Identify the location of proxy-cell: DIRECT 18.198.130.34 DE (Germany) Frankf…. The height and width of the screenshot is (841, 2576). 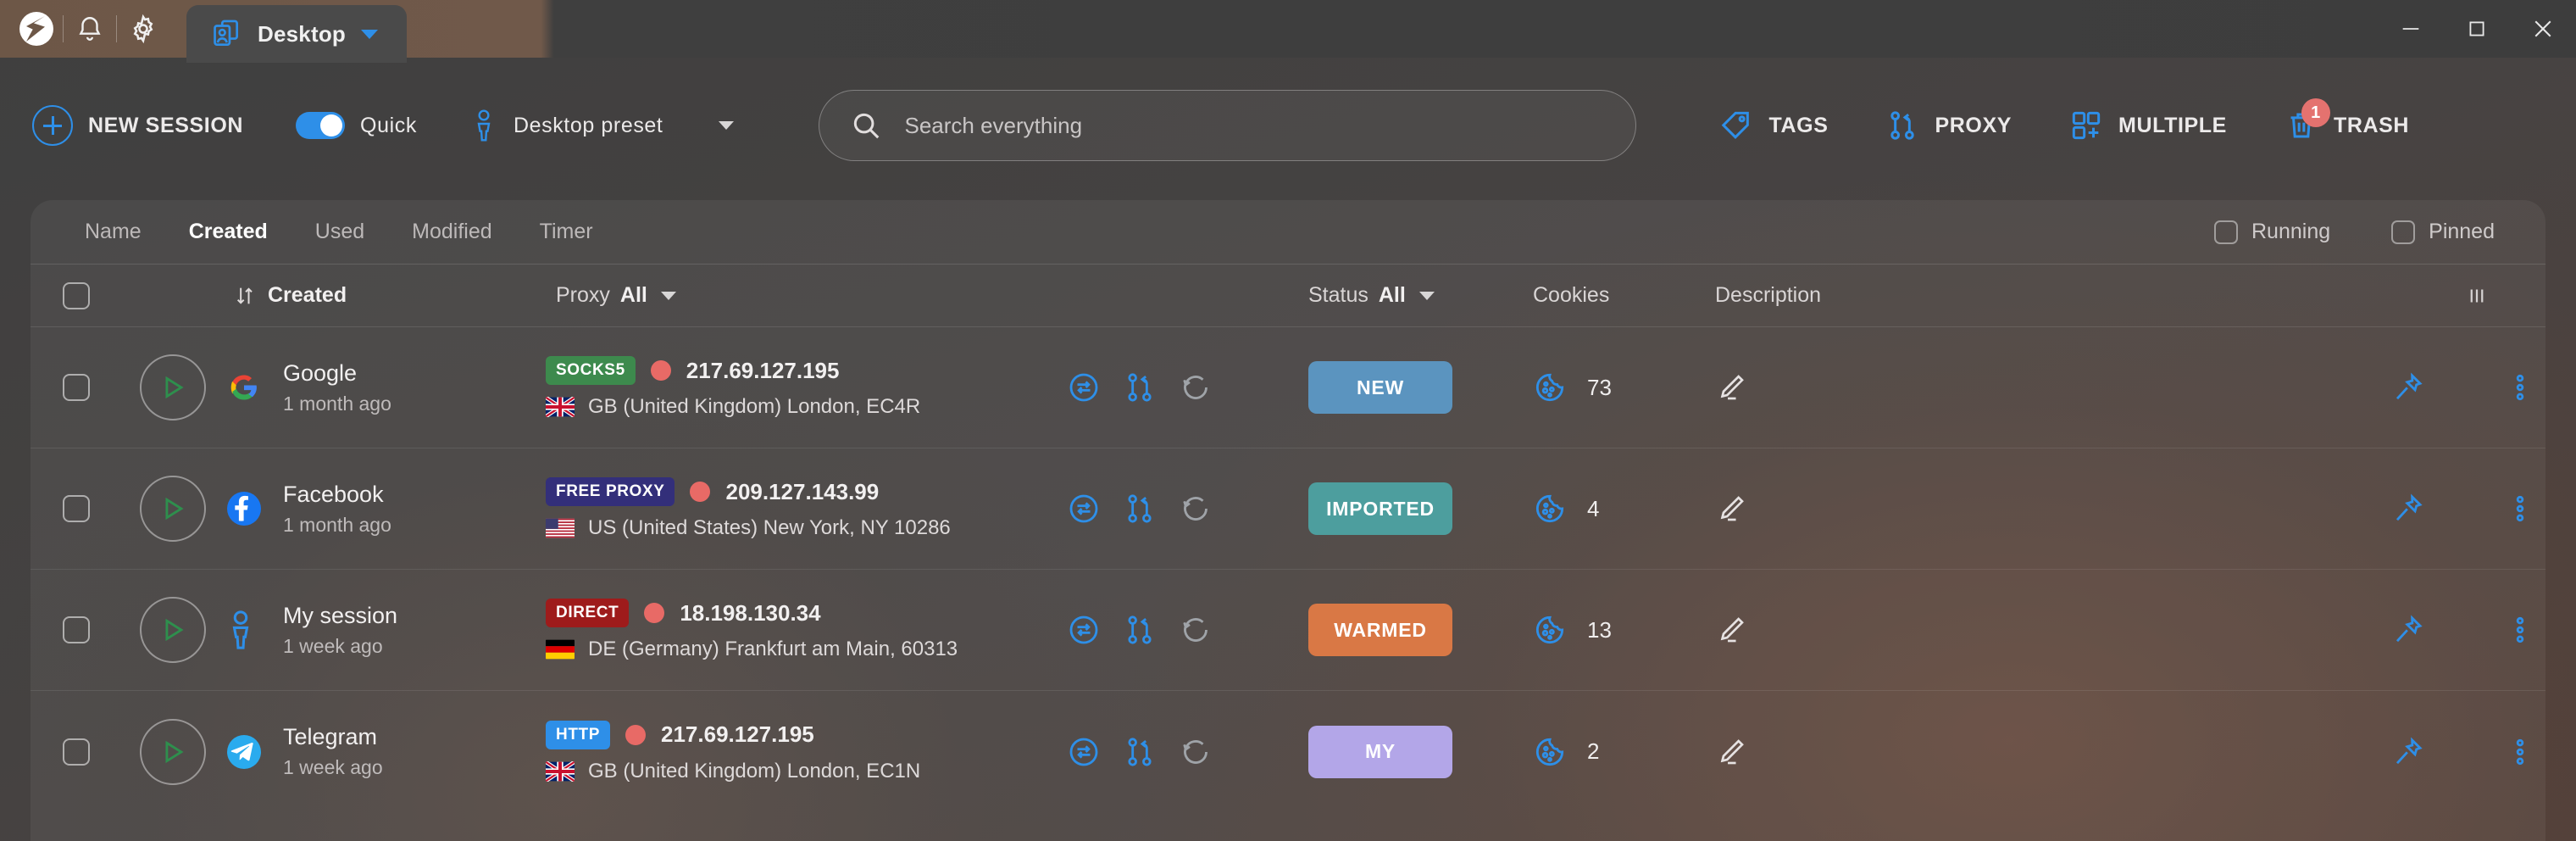
(806, 630).